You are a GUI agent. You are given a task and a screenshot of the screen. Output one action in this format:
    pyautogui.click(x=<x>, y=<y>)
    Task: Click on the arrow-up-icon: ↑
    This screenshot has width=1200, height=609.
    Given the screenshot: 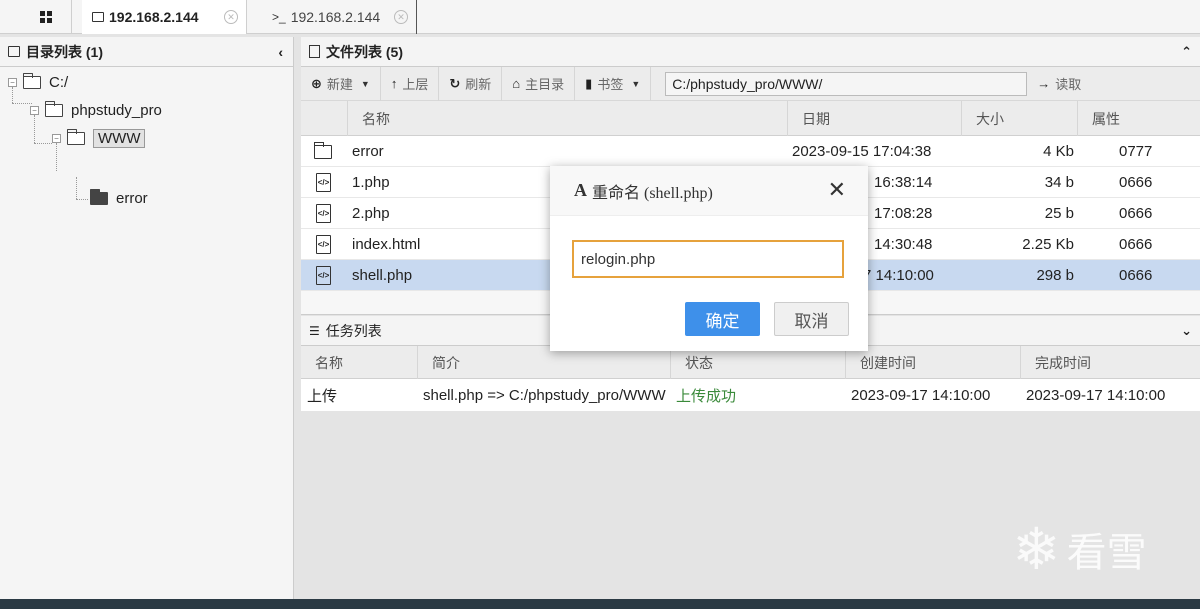 What is the action you would take?
    pyautogui.click(x=394, y=83)
    